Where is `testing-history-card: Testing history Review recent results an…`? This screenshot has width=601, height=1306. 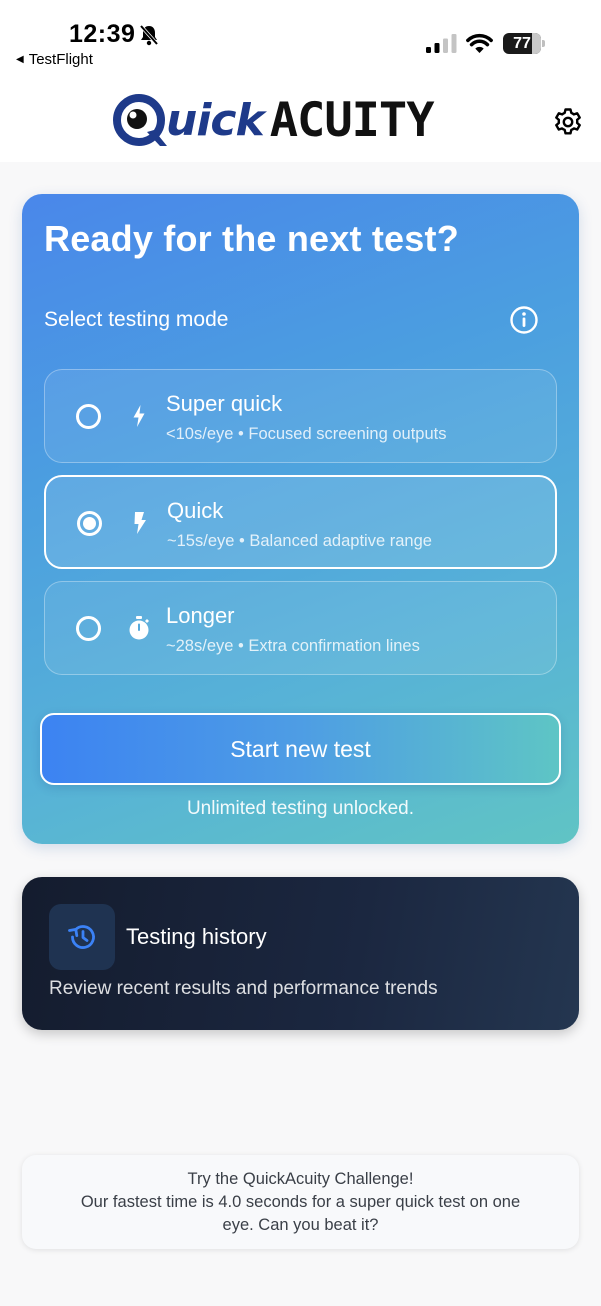 testing-history-card: Testing history Review recent results an… is located at coordinates (300, 953).